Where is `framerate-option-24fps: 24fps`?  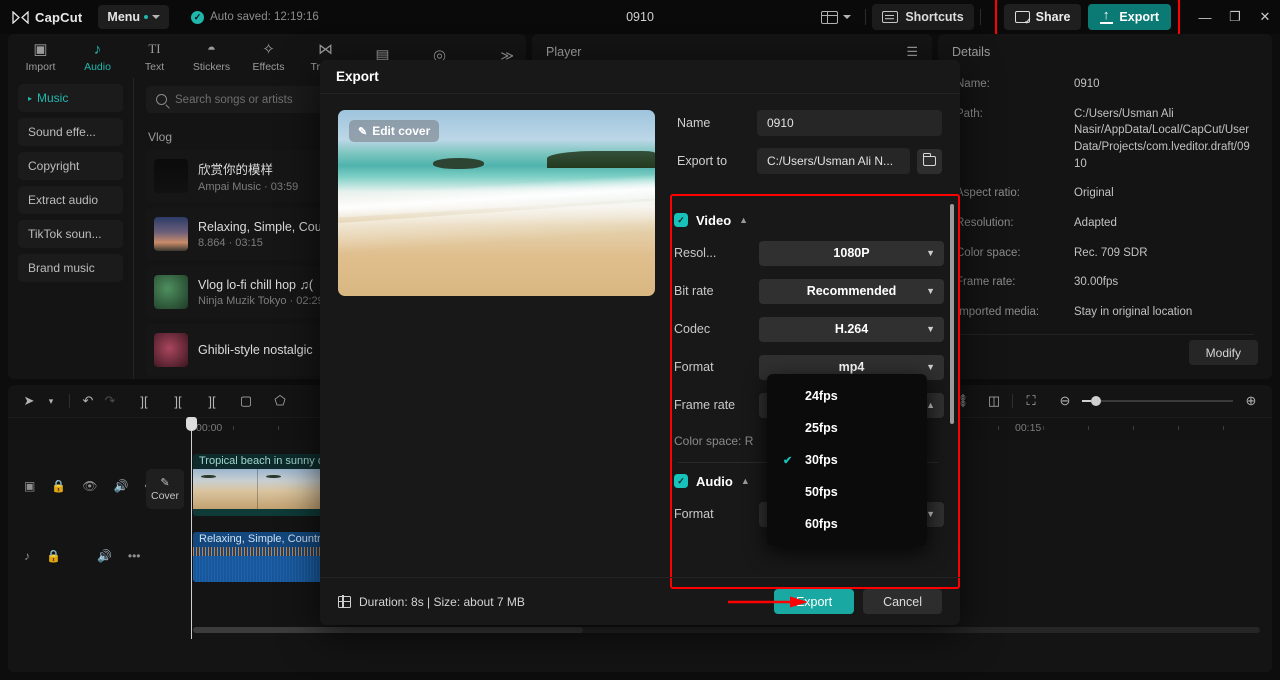
framerate-option-24fps: 24fps is located at coordinates (847, 396).